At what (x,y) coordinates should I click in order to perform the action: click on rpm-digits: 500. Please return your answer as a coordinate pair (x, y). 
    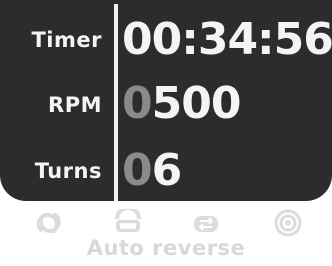
    Looking at the image, I should click on (196, 103).